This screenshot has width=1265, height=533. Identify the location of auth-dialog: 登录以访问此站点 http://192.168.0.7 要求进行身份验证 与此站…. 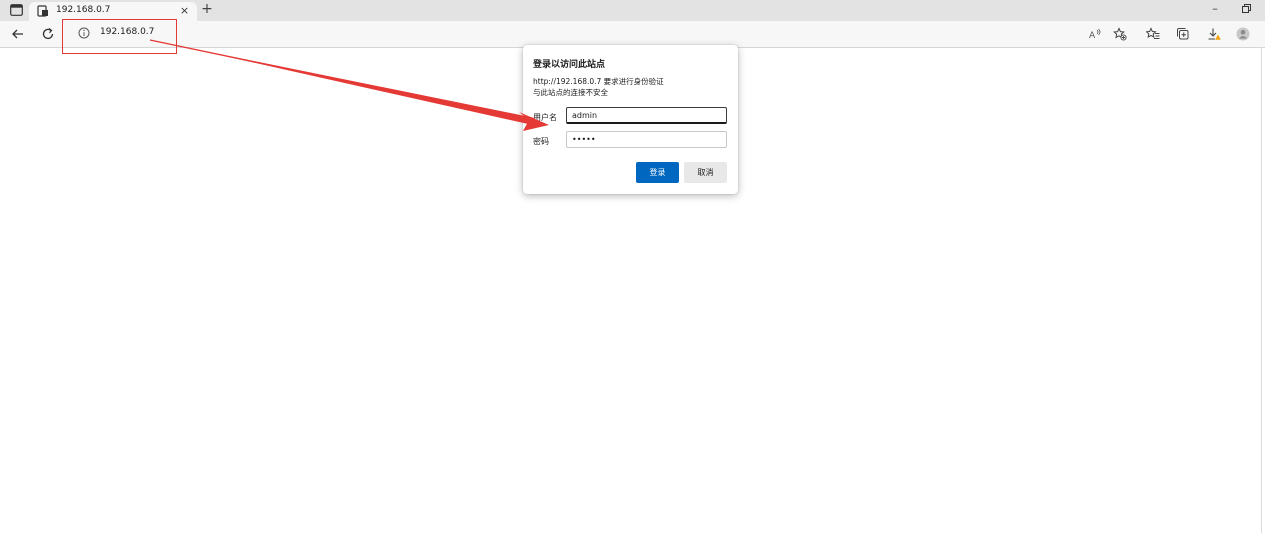
(630, 119).